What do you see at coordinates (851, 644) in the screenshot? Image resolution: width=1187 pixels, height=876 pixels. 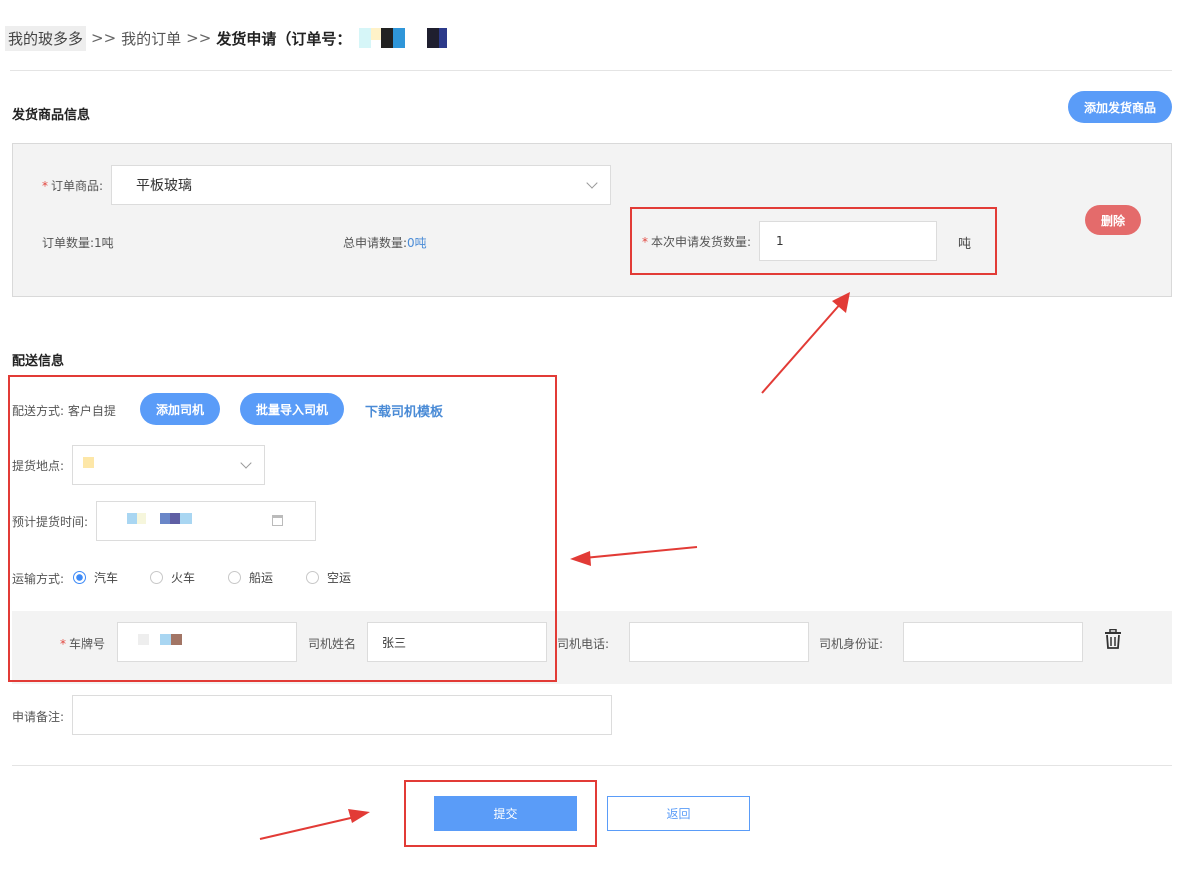 I see `driver-id-label: 司机身份证:` at bounding box center [851, 644].